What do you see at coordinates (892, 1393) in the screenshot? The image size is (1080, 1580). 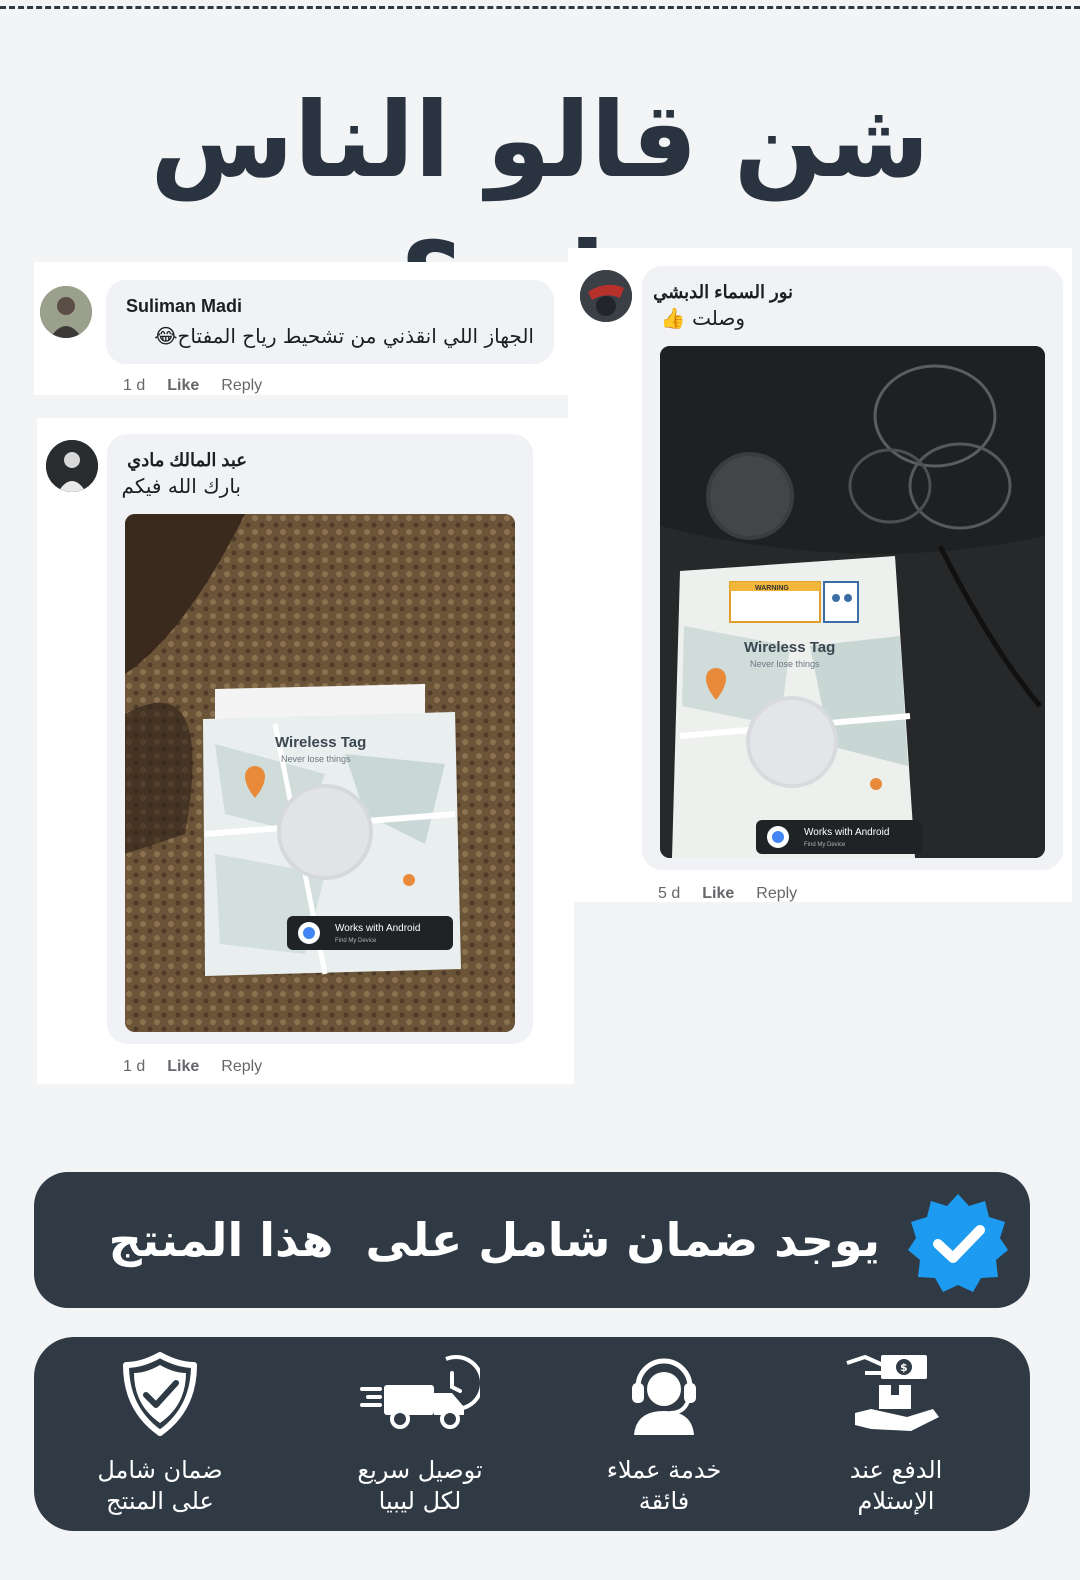 I see `cash-on-delivery-icon: $` at bounding box center [892, 1393].